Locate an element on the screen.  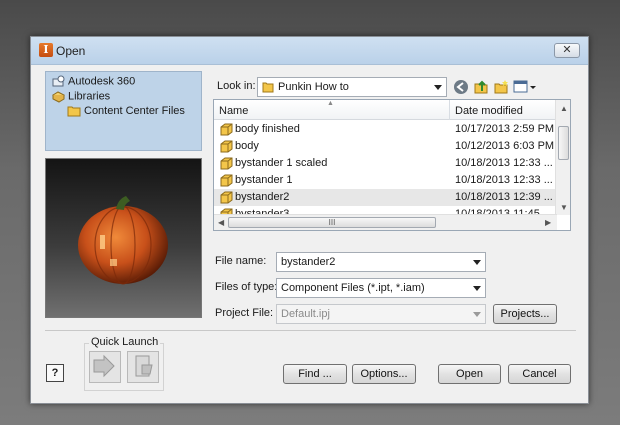
views-menu-button is located at coordinates (525, 87).